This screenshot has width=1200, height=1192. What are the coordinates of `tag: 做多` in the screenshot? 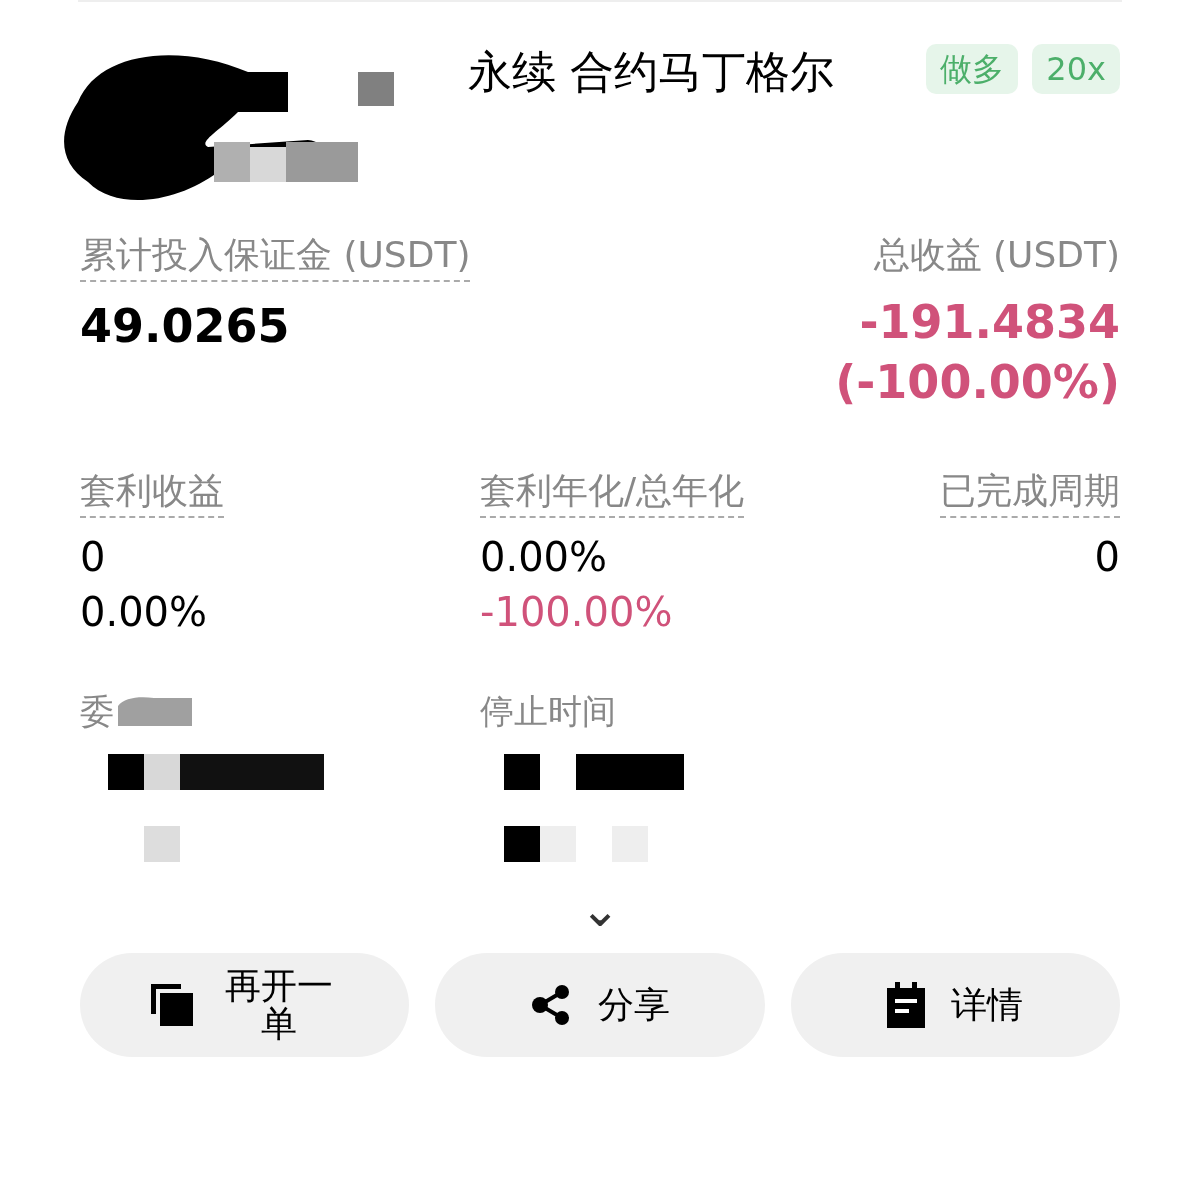 It's located at (972, 69).